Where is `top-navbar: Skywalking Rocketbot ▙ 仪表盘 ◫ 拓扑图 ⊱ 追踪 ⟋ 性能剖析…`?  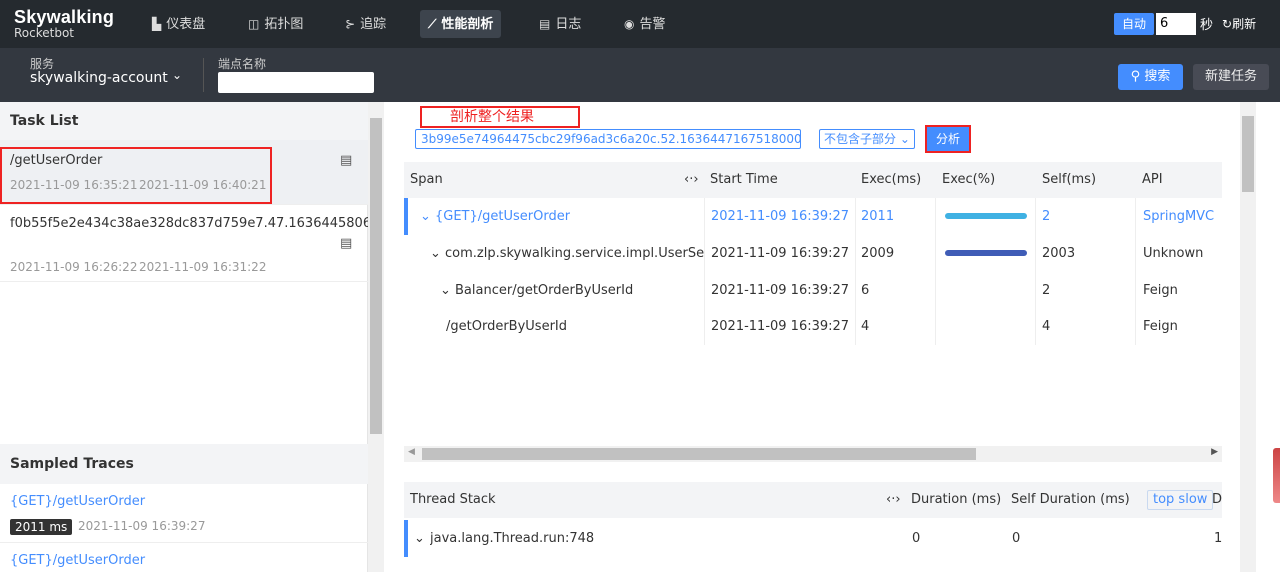 top-navbar: Skywalking Rocketbot ▙ 仪表盘 ◫ 拓扑图 ⊱ 追踪 ⟋ 性能剖析… is located at coordinates (640, 24).